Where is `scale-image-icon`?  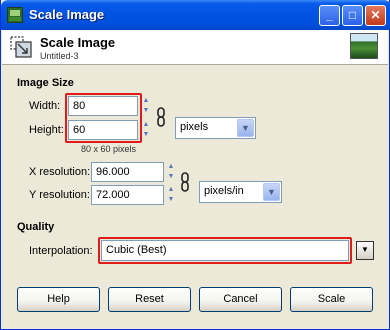
scale-image-icon is located at coordinates (21, 47).